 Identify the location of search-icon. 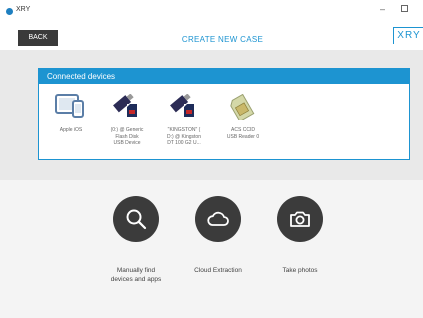
(136, 219).